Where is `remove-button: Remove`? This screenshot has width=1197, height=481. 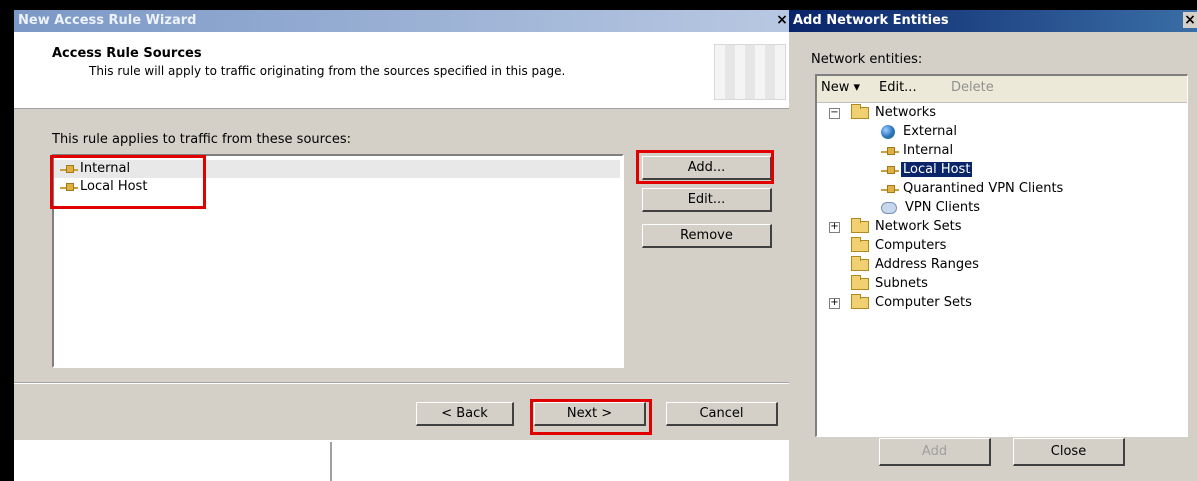 remove-button: Remove is located at coordinates (707, 236).